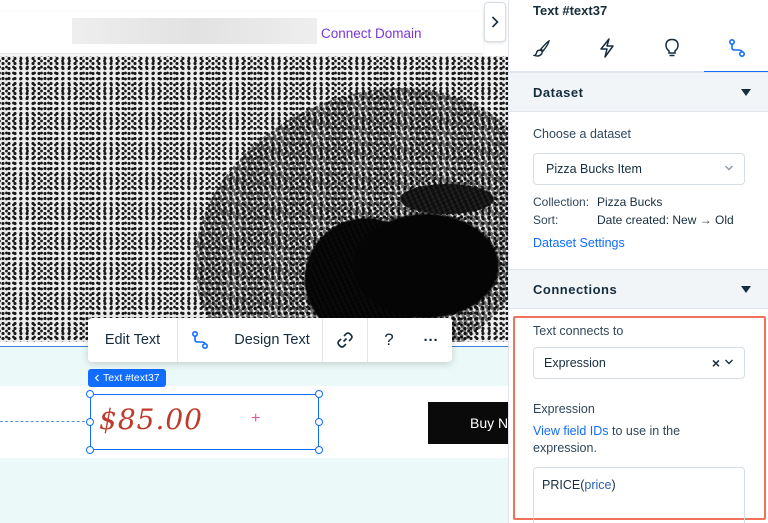  I want to click on text-connects-to-label: Text connects to, so click(578, 331).